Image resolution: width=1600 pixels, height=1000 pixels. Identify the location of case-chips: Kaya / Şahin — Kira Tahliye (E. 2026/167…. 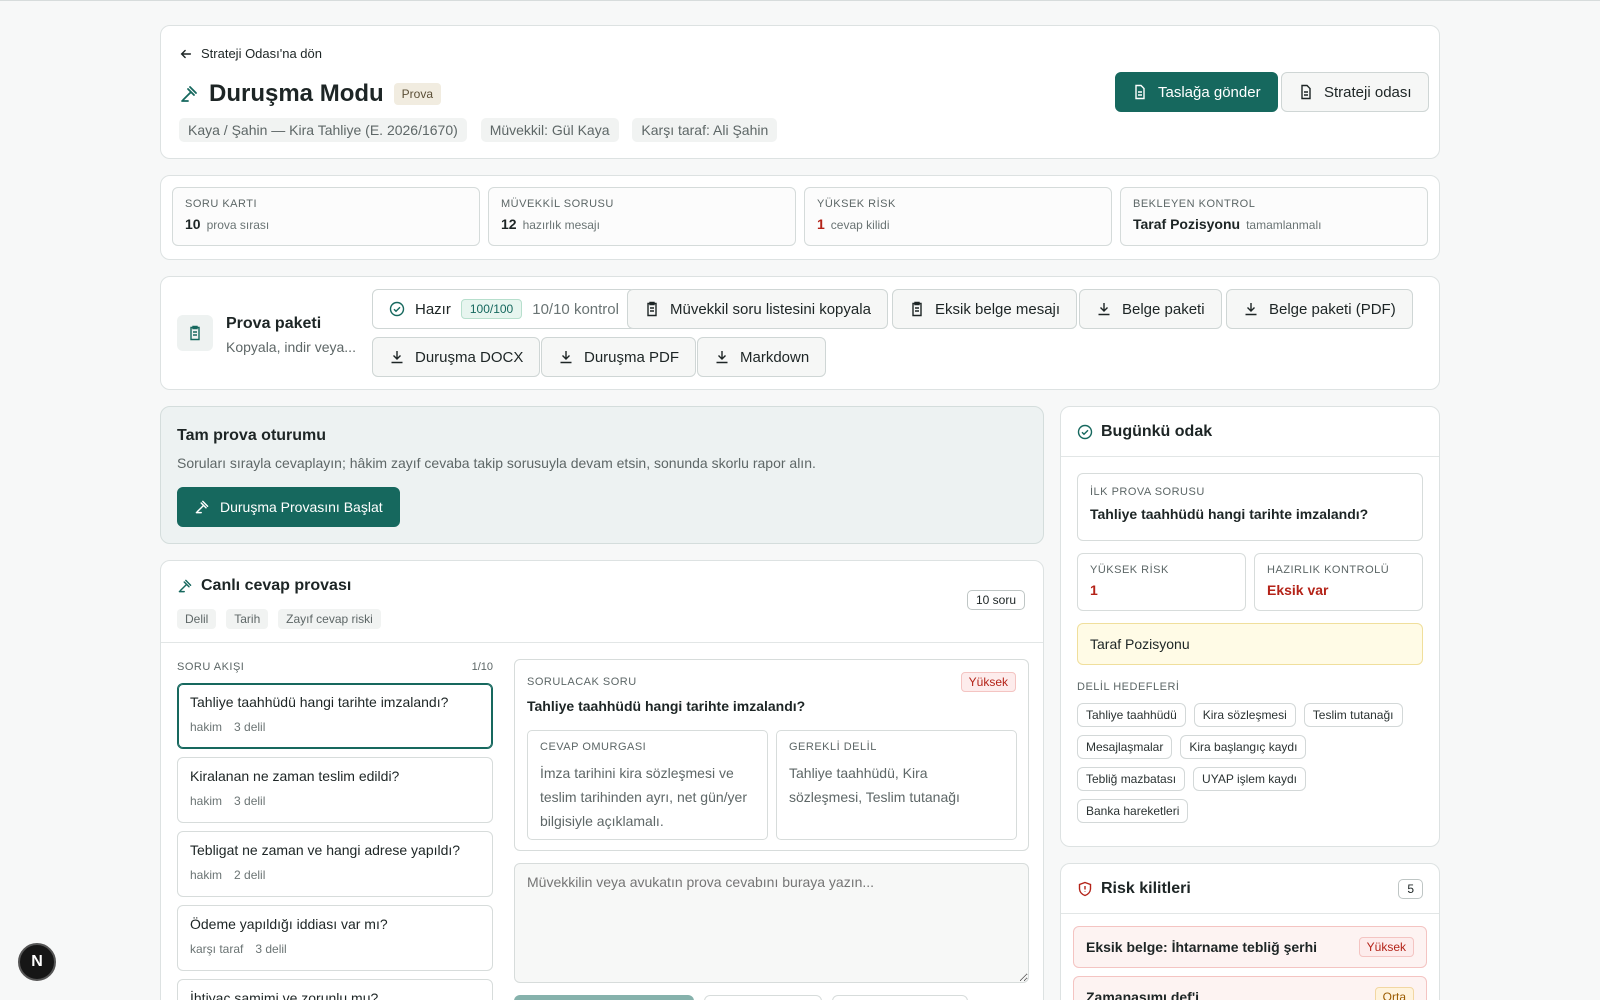
(483, 130).